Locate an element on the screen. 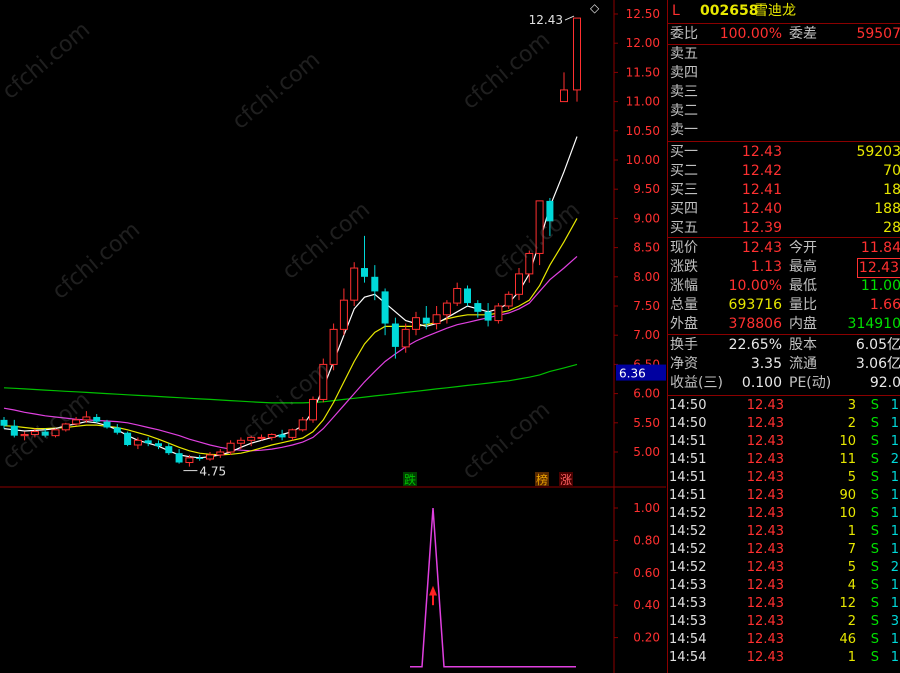 This screenshot has height=673, width=900. tick-row: 14:53 12.43 12 S 1 is located at coordinates (784, 604).